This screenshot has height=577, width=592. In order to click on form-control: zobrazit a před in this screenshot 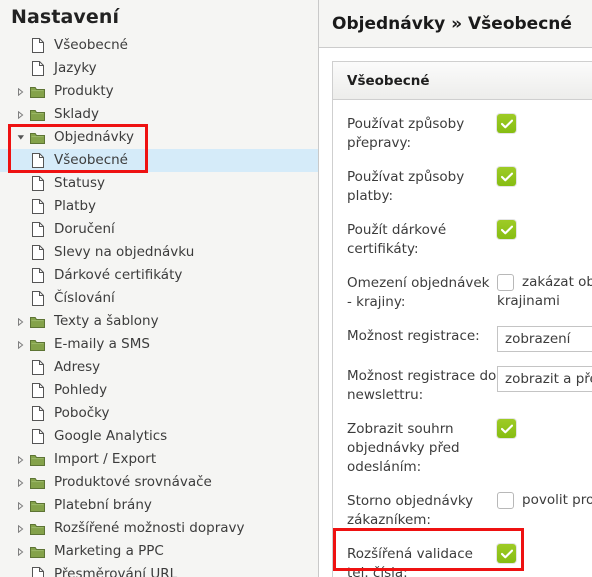, I will do `click(544, 379)`.